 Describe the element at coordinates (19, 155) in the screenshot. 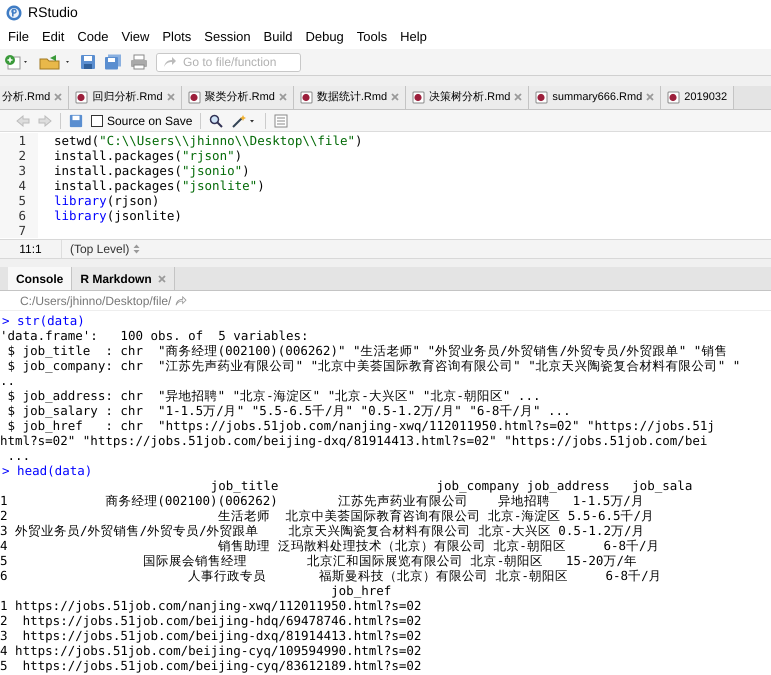

I see `line-number: 2` at that location.